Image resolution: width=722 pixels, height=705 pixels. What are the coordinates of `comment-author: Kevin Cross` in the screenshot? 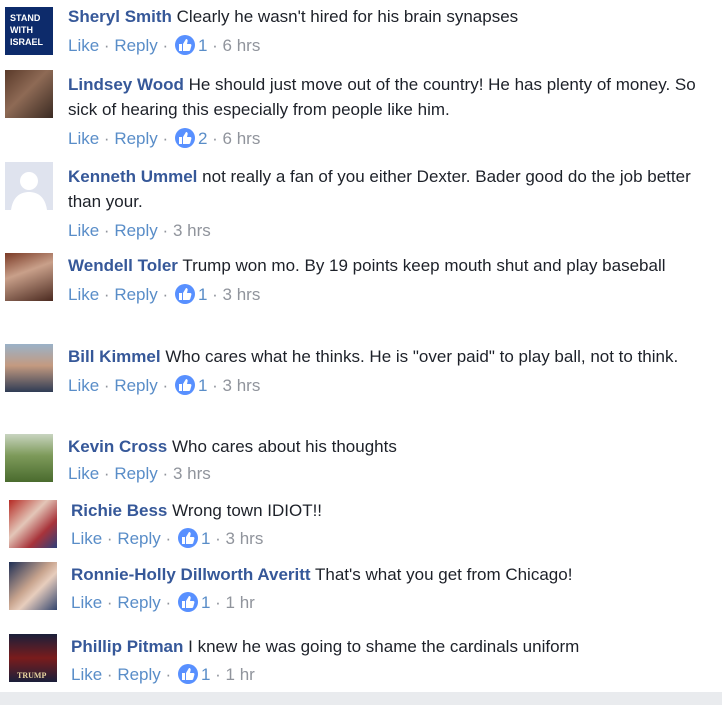 It's located at (117, 446).